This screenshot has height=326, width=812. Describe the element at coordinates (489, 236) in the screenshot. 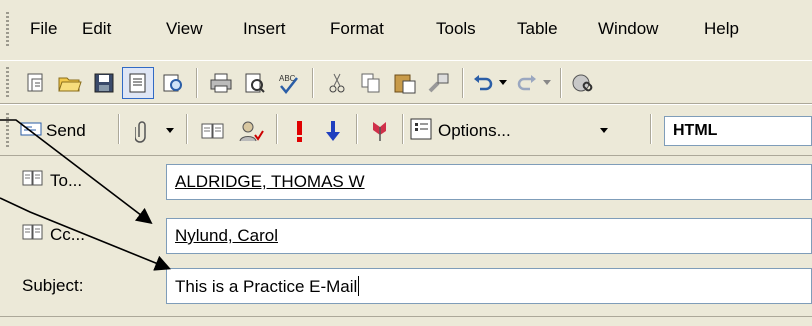

I see `cc-field: Nylund, Carol` at that location.